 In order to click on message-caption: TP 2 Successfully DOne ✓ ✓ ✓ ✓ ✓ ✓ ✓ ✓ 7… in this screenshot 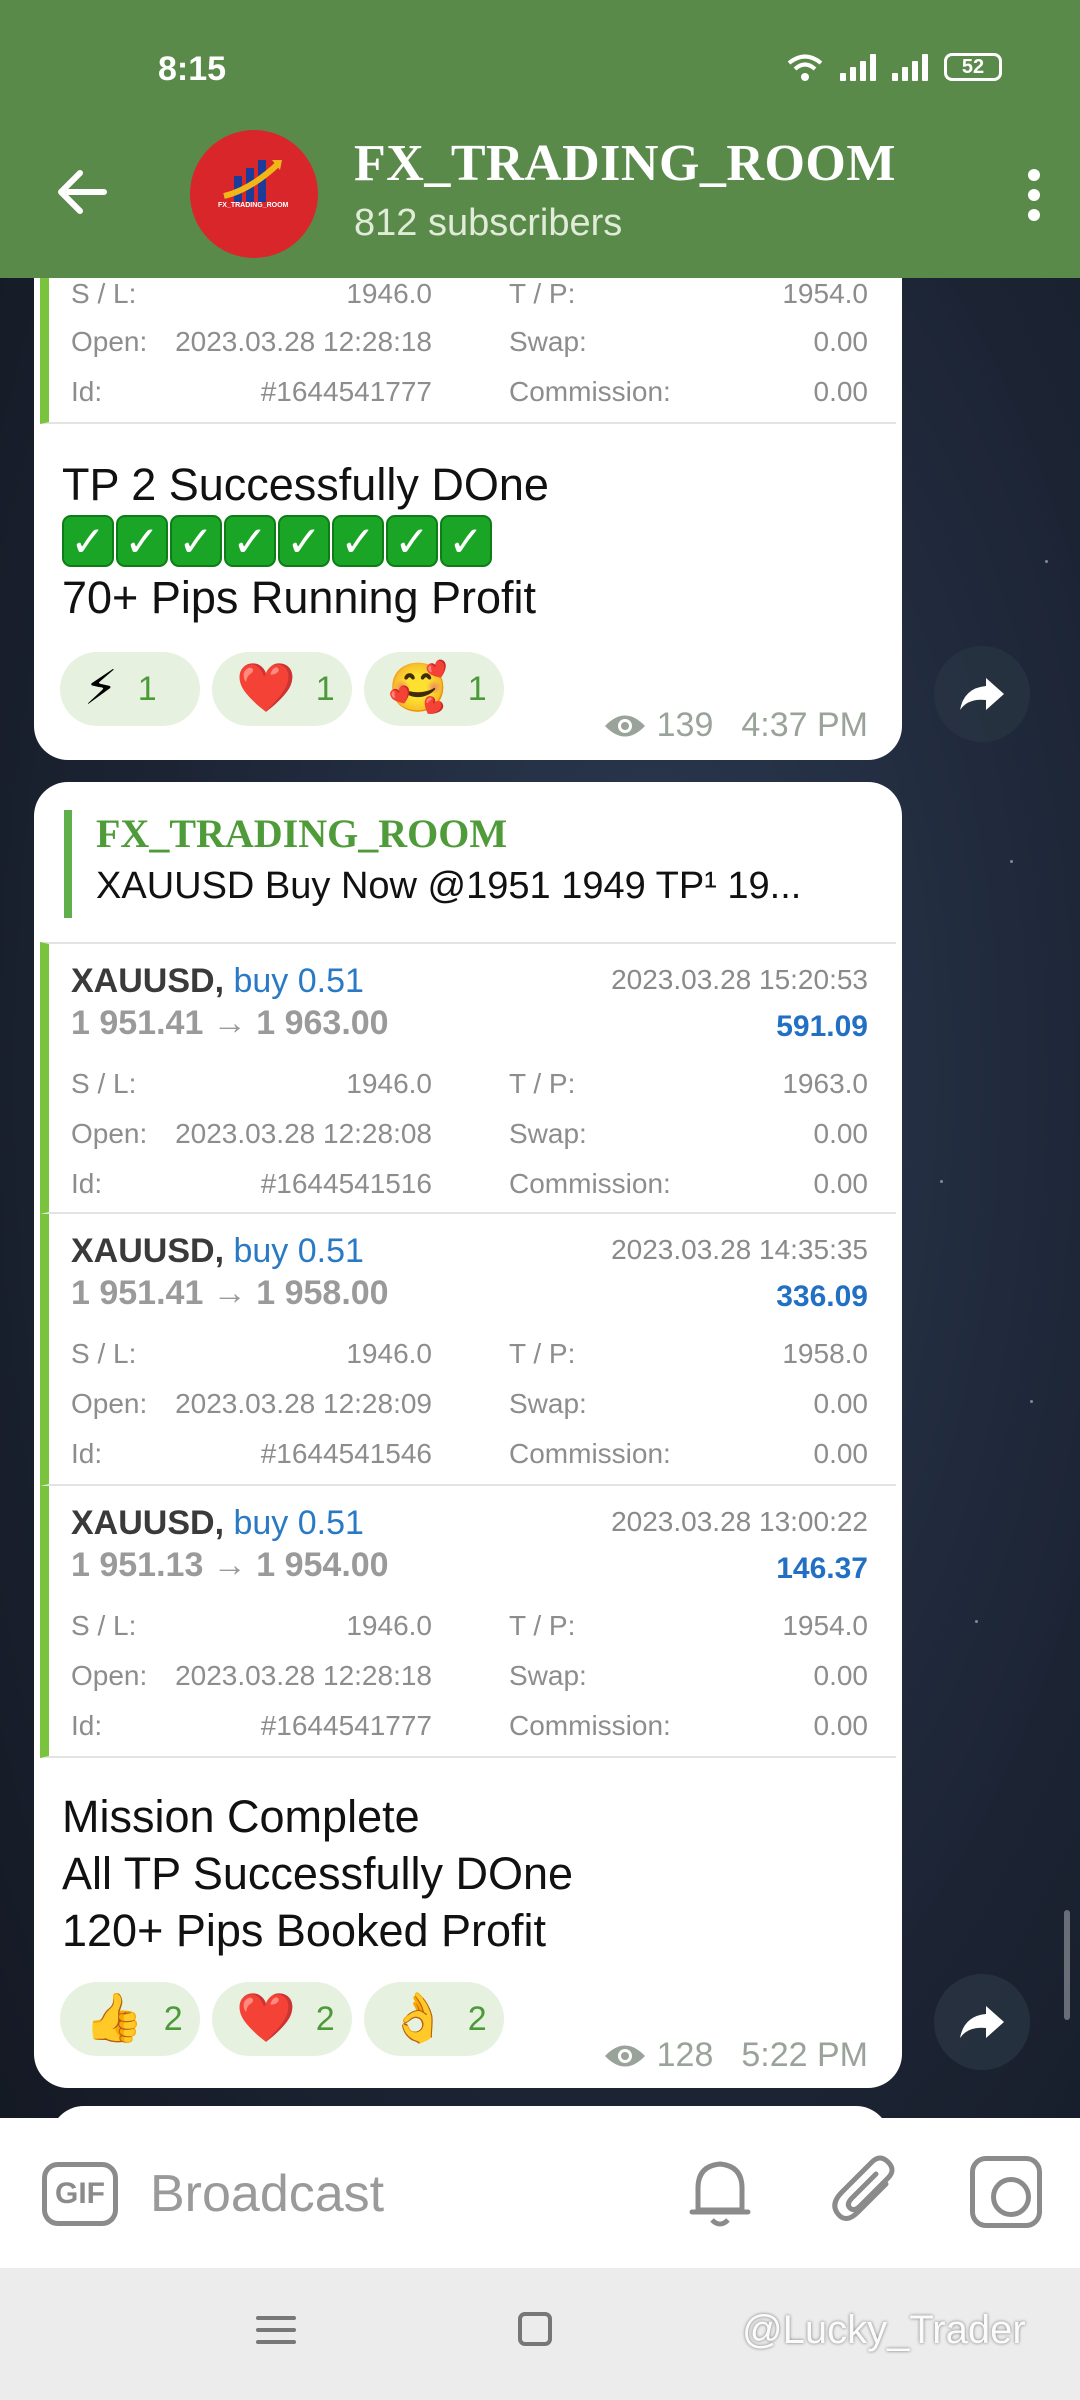, I will do `click(305, 541)`.